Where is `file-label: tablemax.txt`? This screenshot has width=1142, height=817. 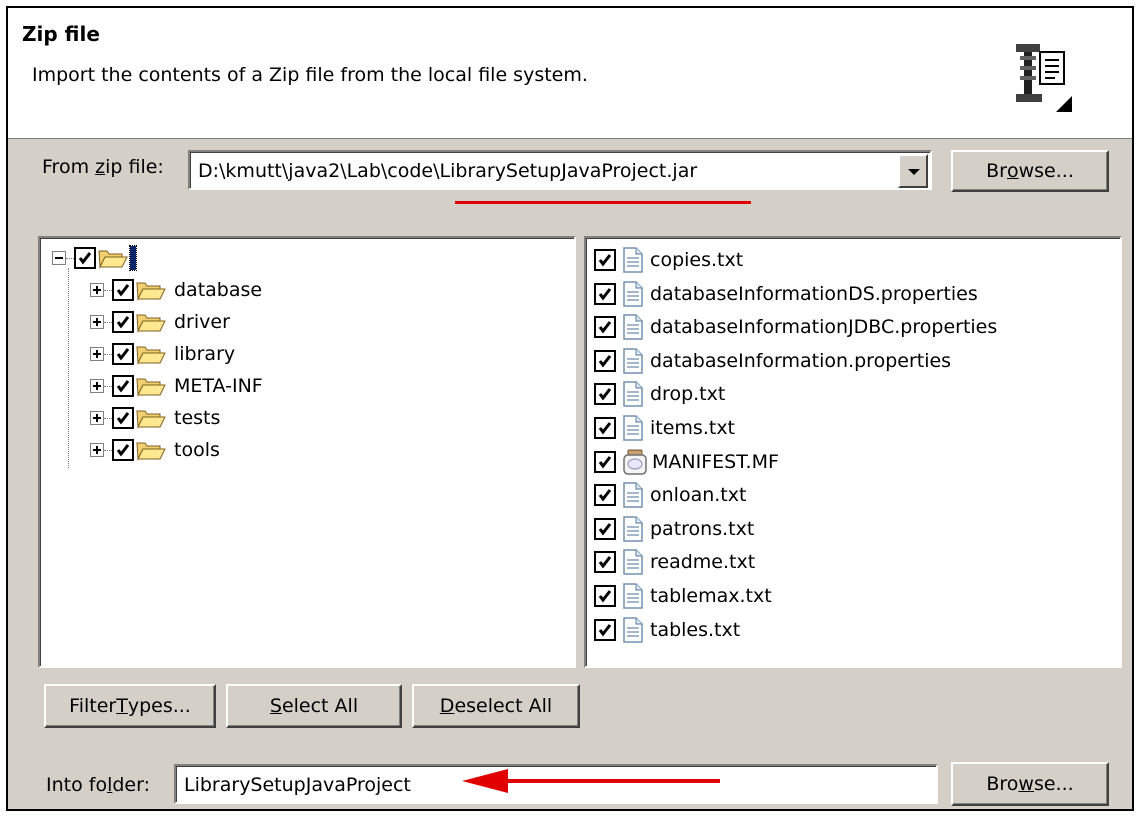
file-label: tablemax.txt is located at coordinates (711, 596).